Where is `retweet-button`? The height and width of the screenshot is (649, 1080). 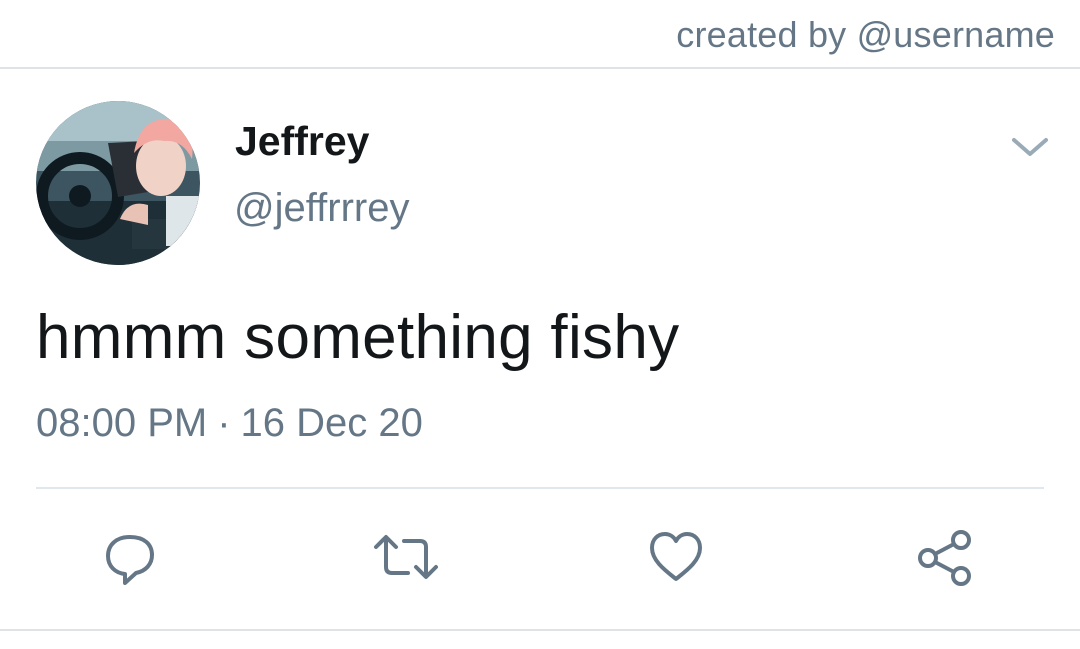 retweet-button is located at coordinates (405, 557).